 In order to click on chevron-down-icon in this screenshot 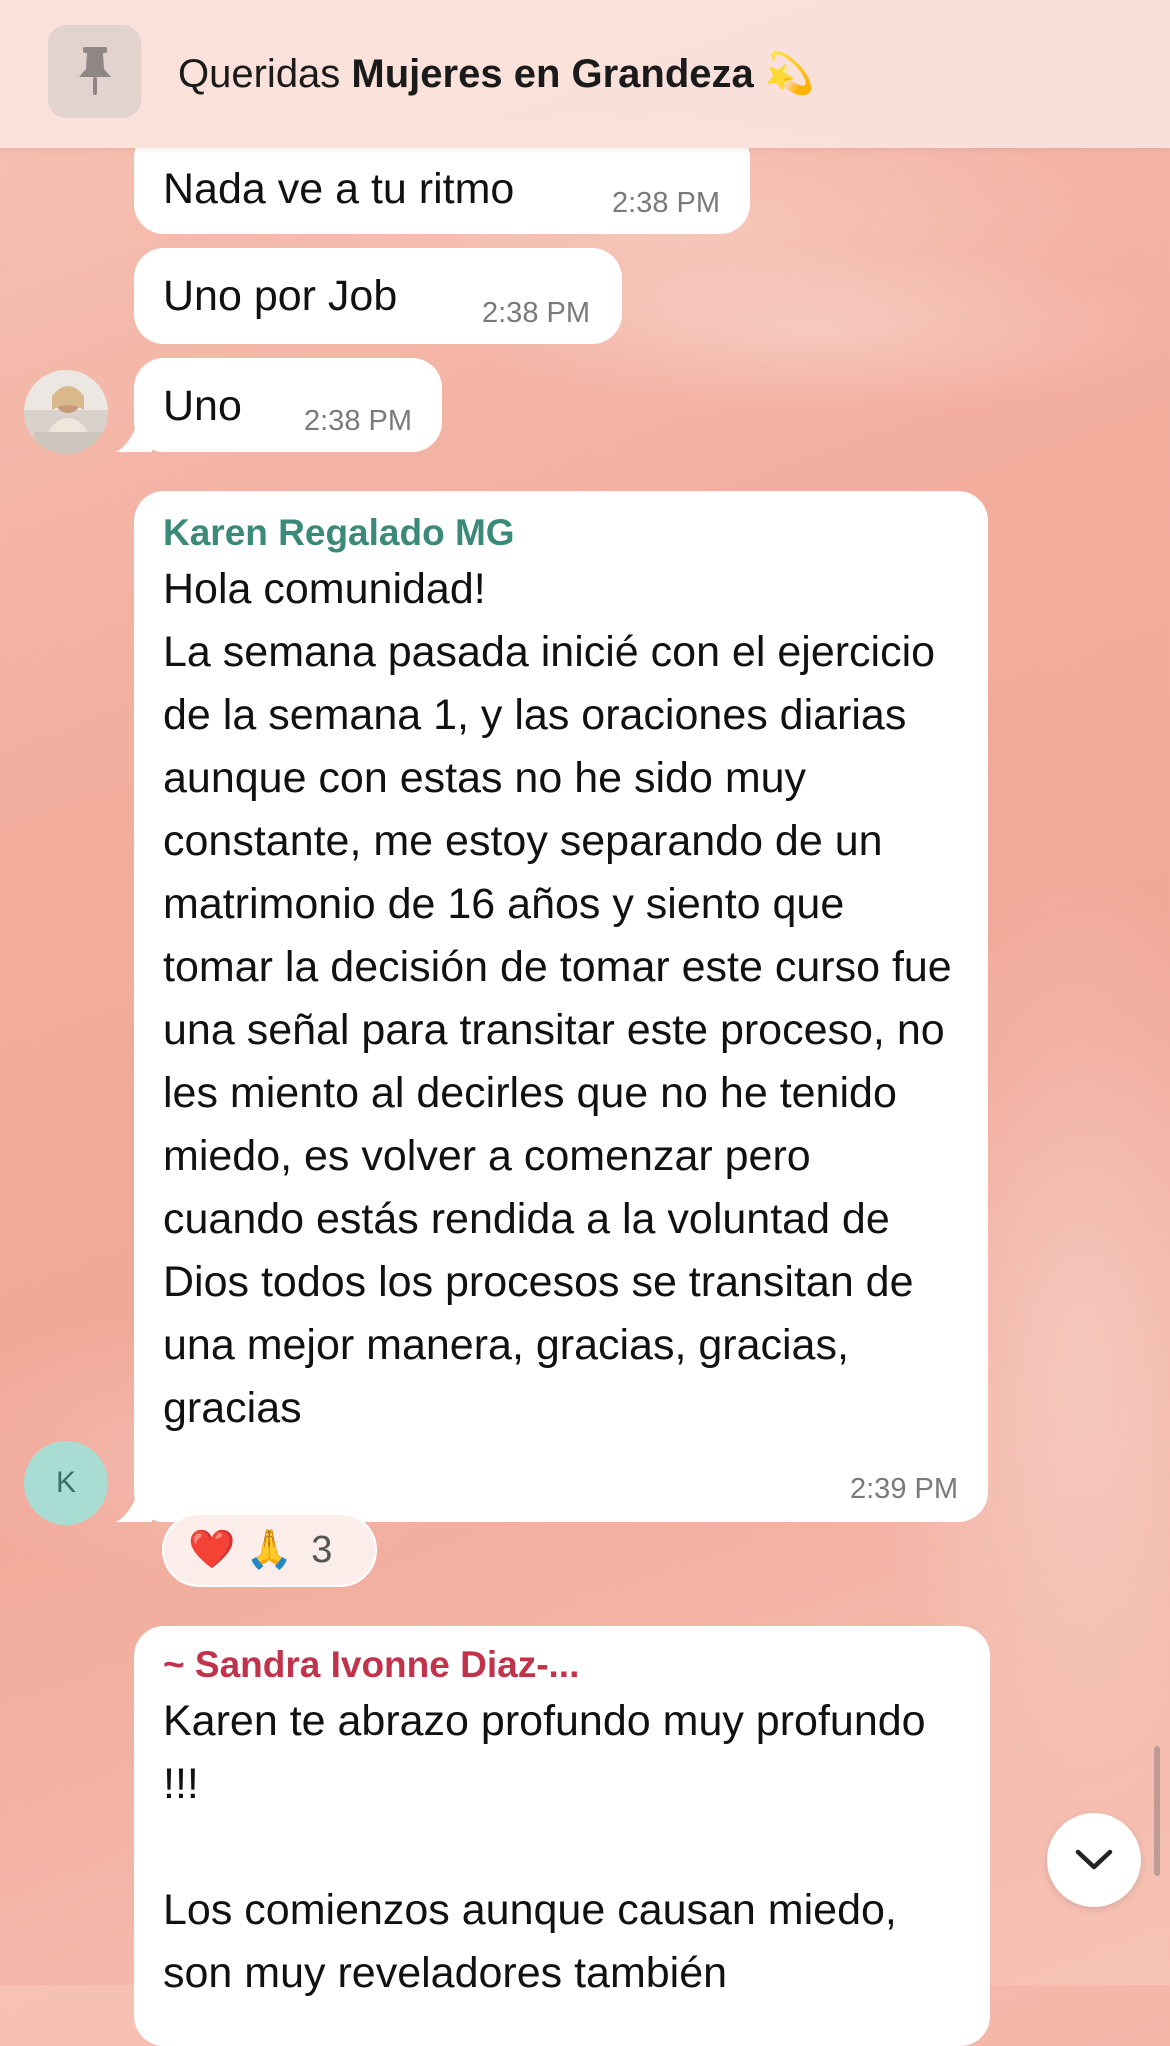, I will do `click(1094, 1859)`.